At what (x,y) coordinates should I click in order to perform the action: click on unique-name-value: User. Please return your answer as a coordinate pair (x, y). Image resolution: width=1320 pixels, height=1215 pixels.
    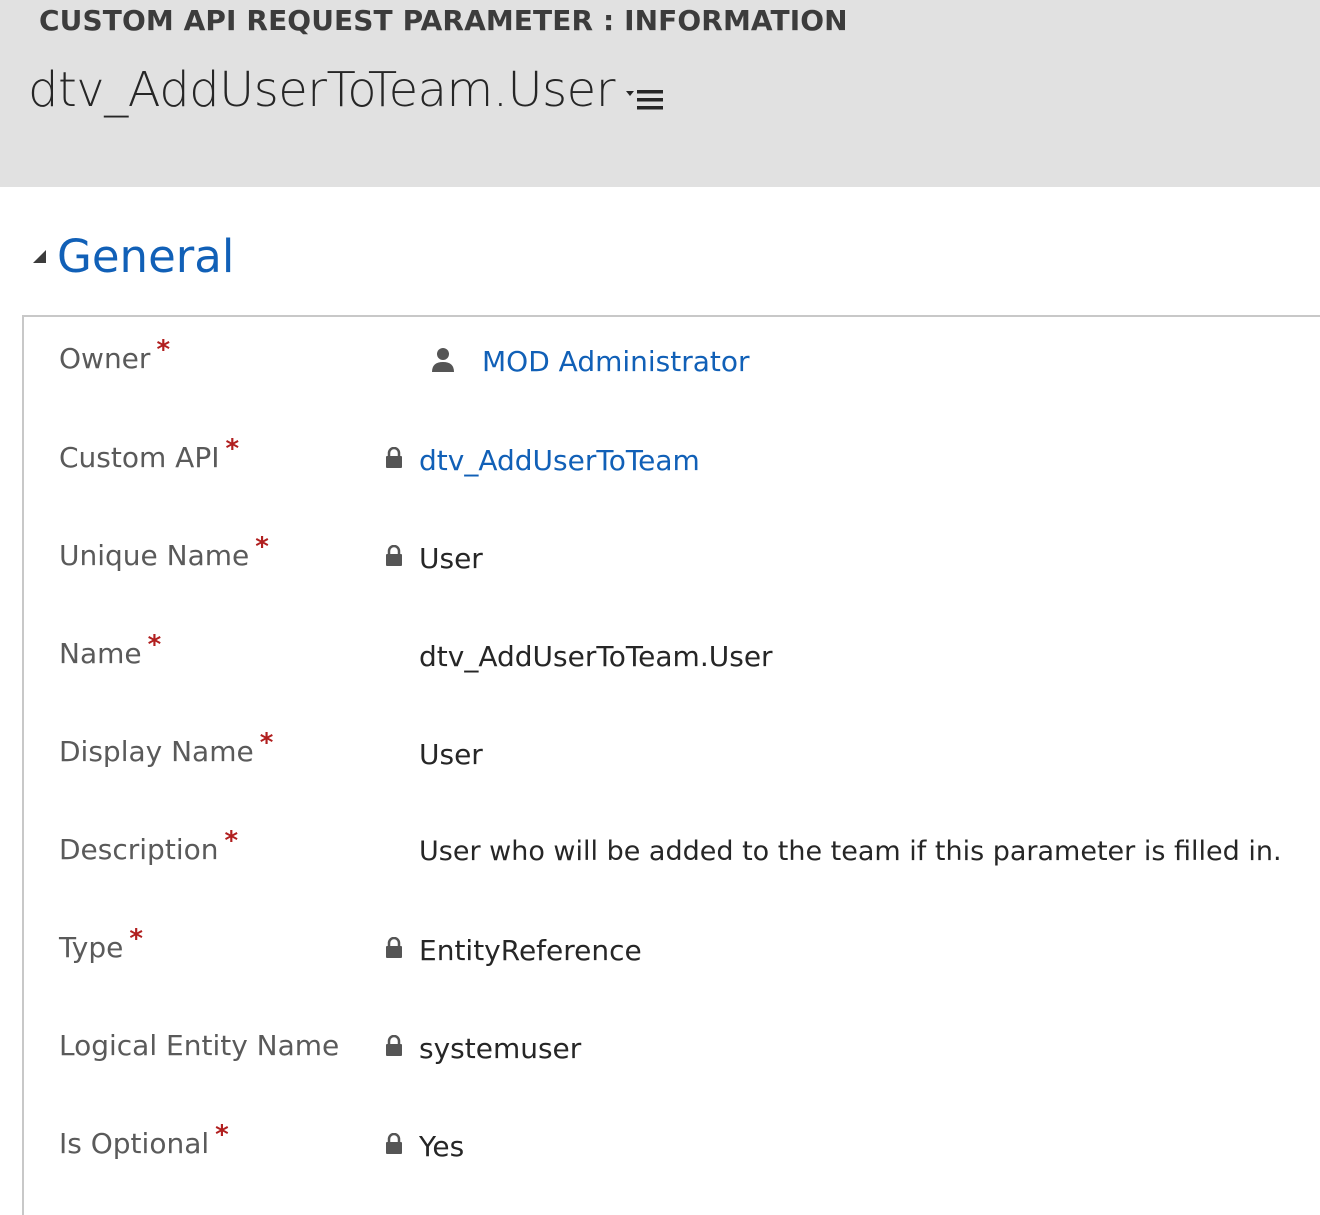
    Looking at the image, I should click on (451, 558).